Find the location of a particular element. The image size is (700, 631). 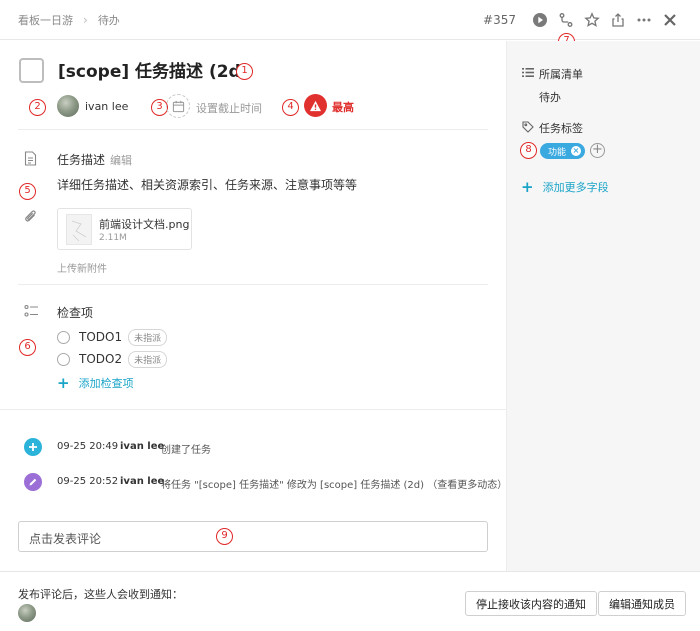

attachment-thumbnail is located at coordinates (79, 229).